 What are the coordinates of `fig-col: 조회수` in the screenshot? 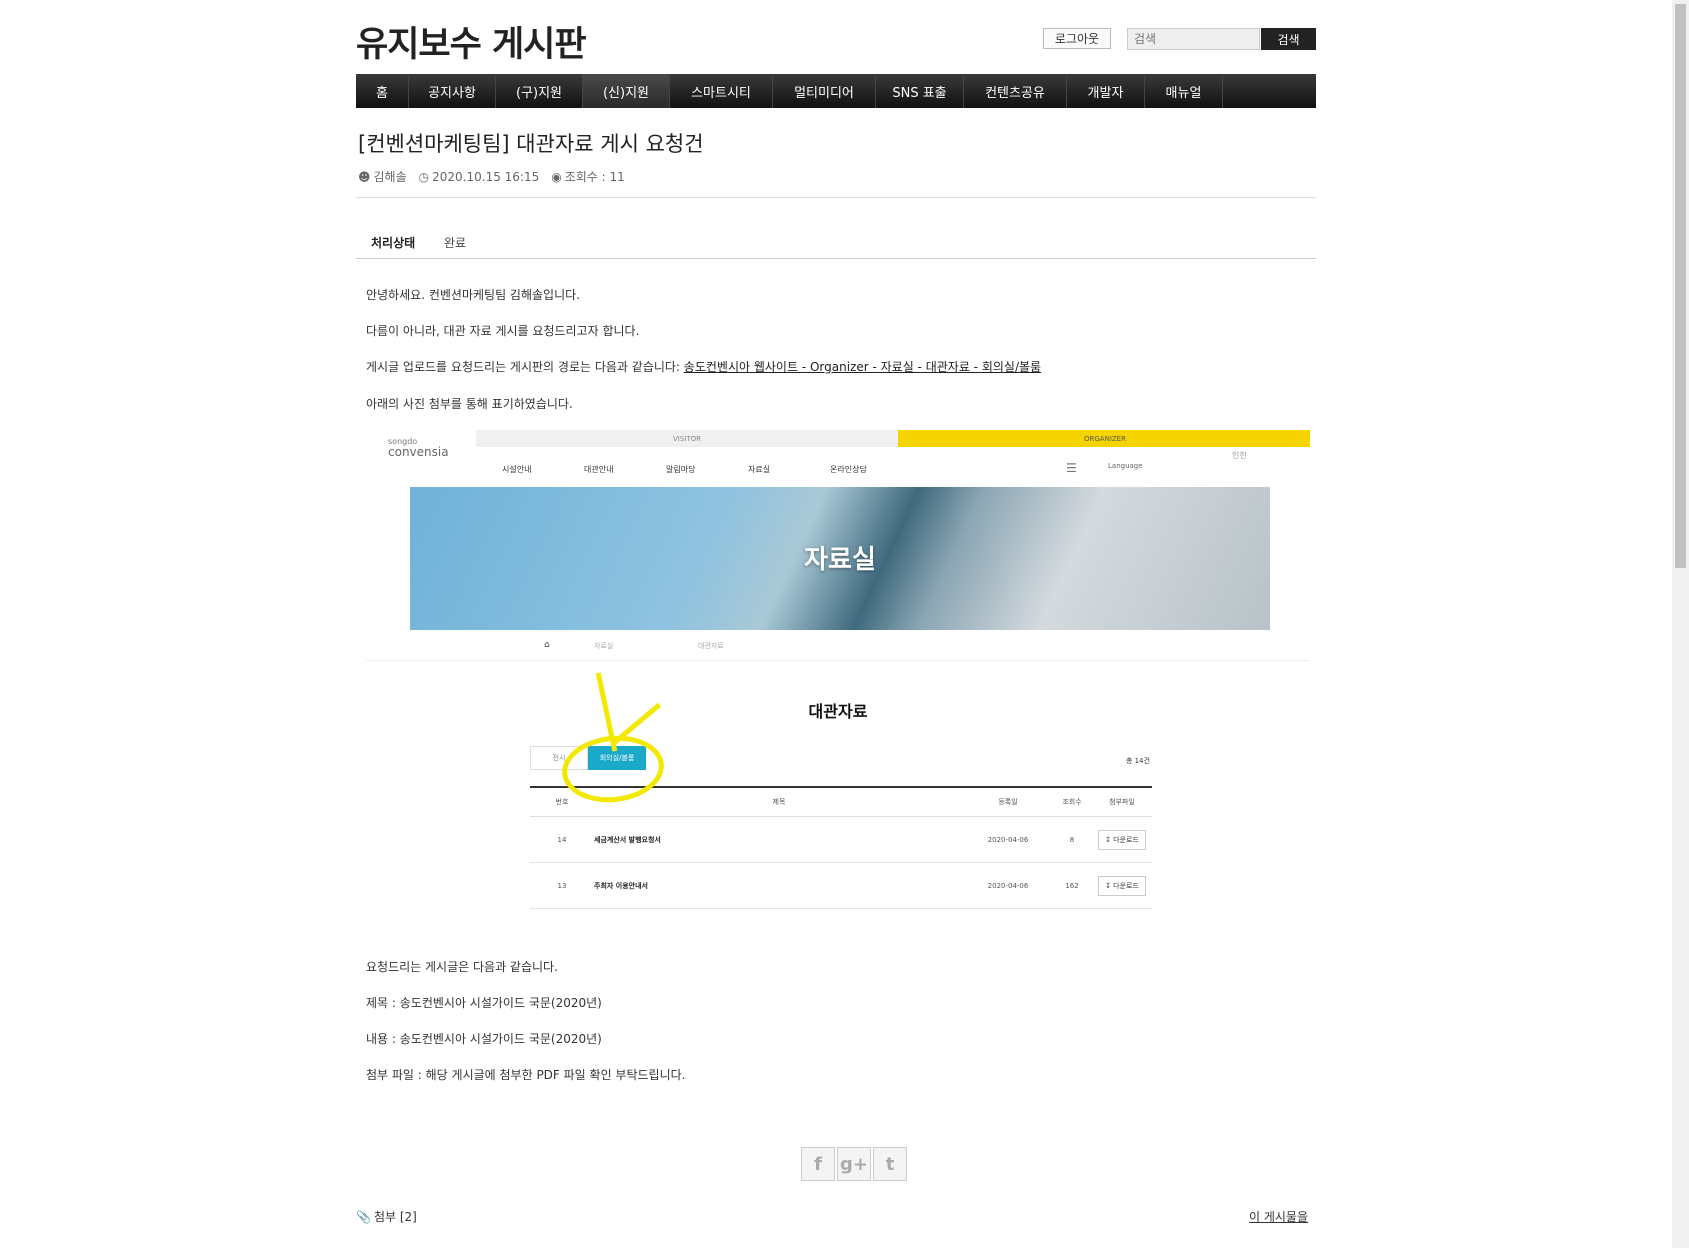 It's located at (1072, 802).